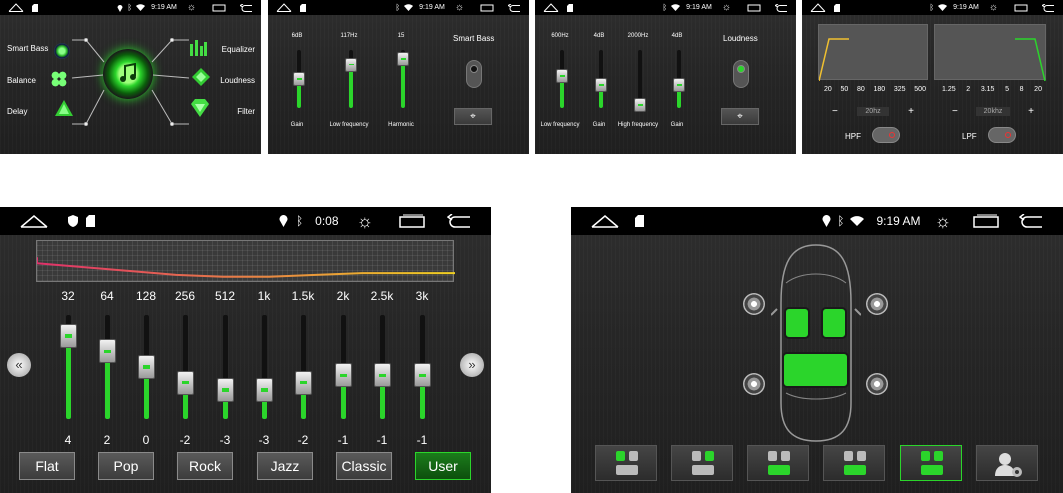  I want to click on menu-item-equalizer: Equalizer, so click(238, 49).